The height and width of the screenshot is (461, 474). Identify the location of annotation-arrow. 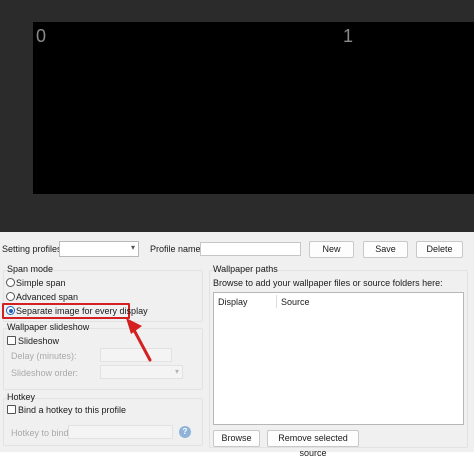
(139, 340).